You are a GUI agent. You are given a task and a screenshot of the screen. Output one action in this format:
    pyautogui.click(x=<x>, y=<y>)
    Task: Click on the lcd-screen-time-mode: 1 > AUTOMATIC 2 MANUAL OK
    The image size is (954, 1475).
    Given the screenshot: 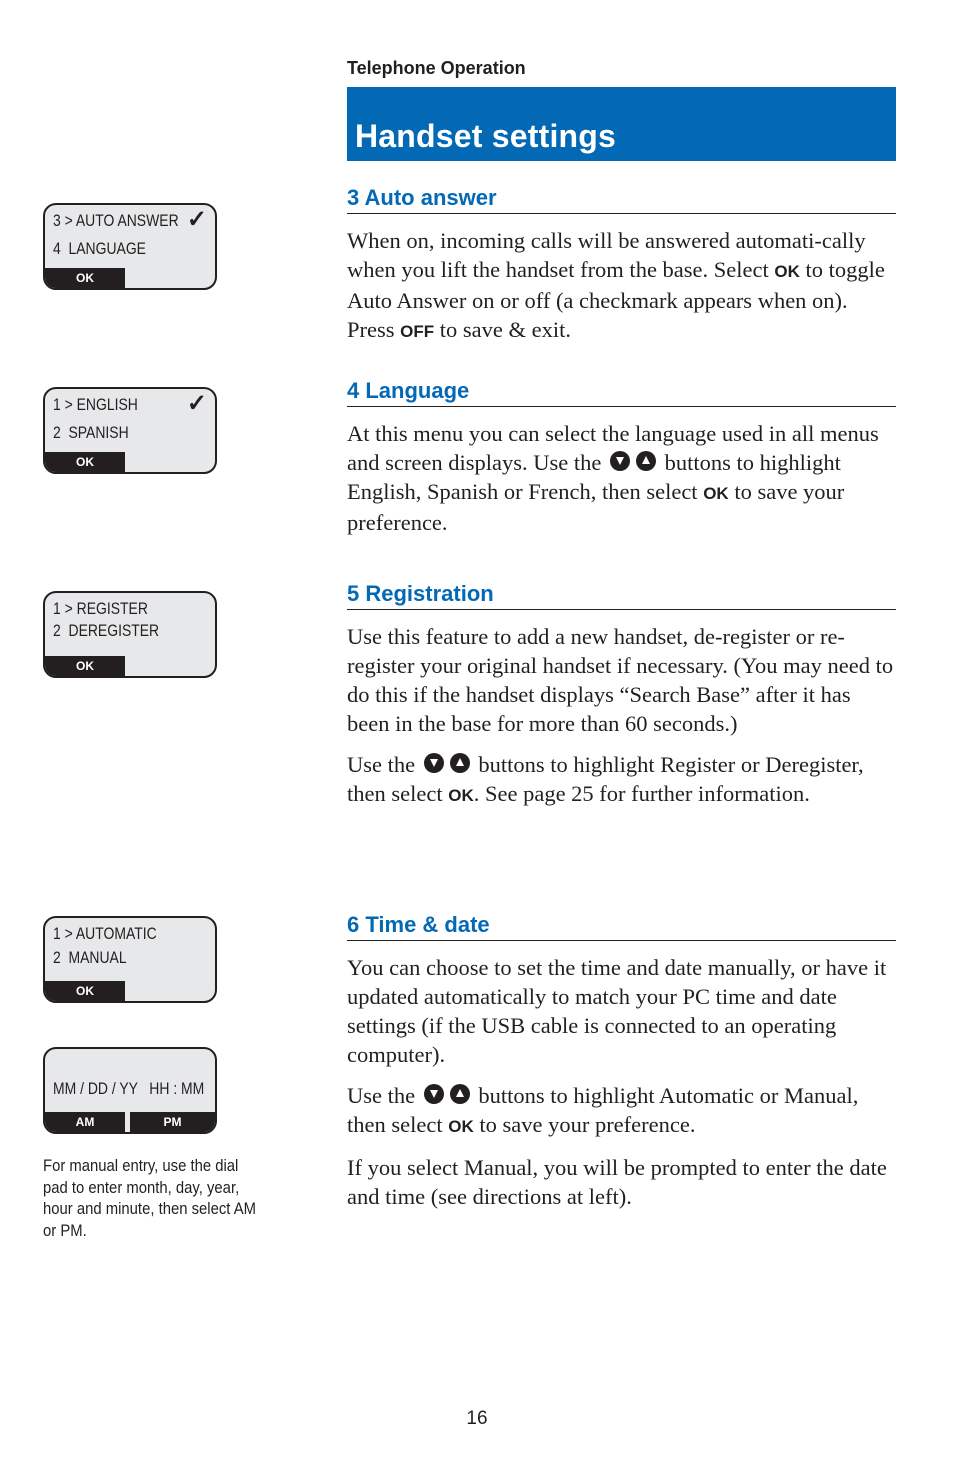 What is the action you would take?
    pyautogui.click(x=130, y=959)
    